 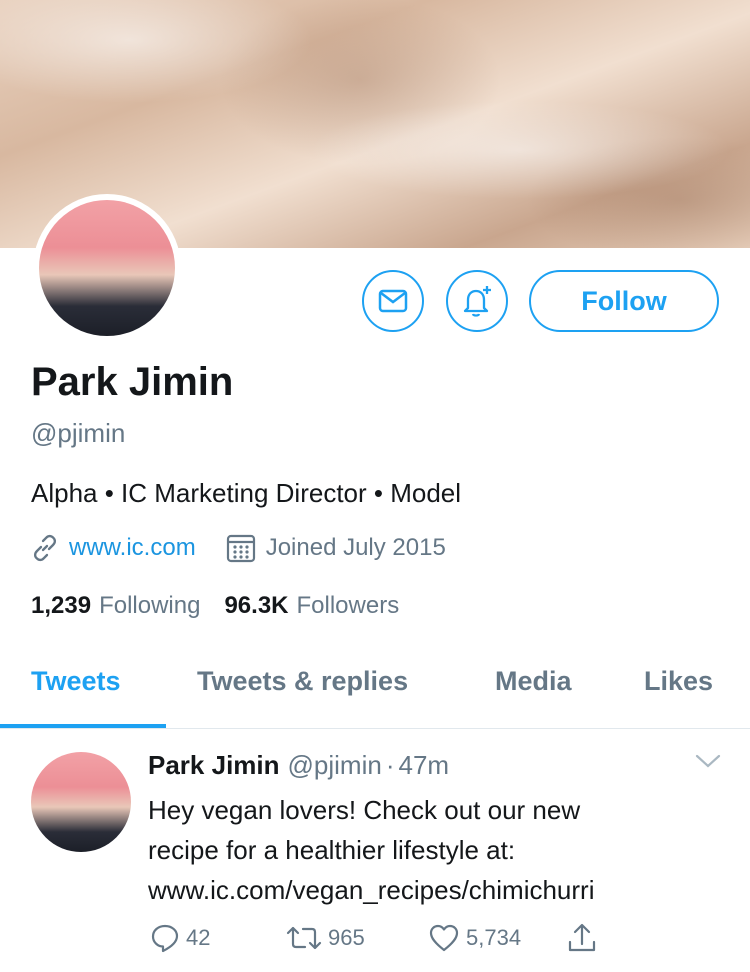 What do you see at coordinates (78, 433) in the screenshot?
I see `profile-handle: @pjimin` at bounding box center [78, 433].